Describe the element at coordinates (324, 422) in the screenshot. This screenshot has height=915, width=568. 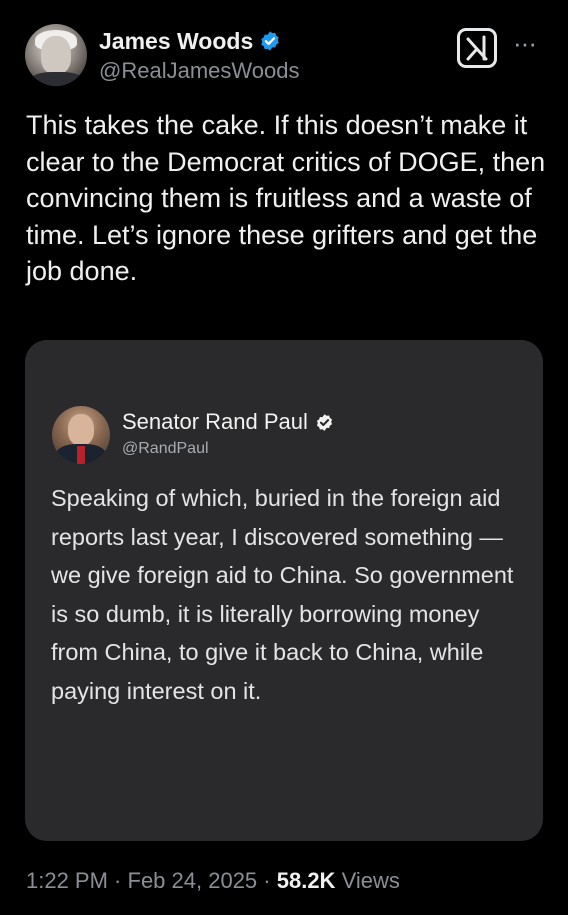
I see `quoted-verified-badge-icon` at that location.